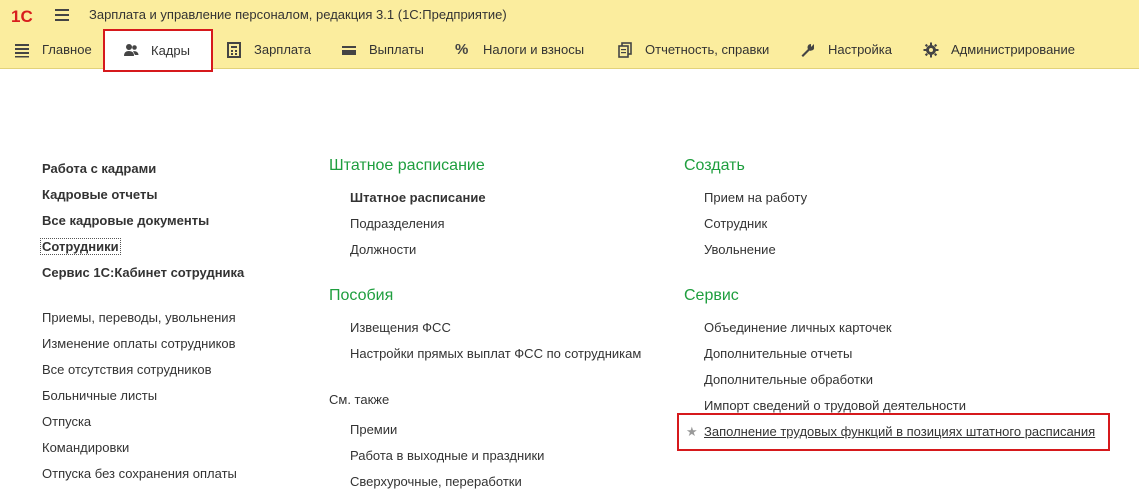 The height and width of the screenshot is (489, 1139). What do you see at coordinates (383, 249) in the screenshot?
I see `link-positions: Должности` at bounding box center [383, 249].